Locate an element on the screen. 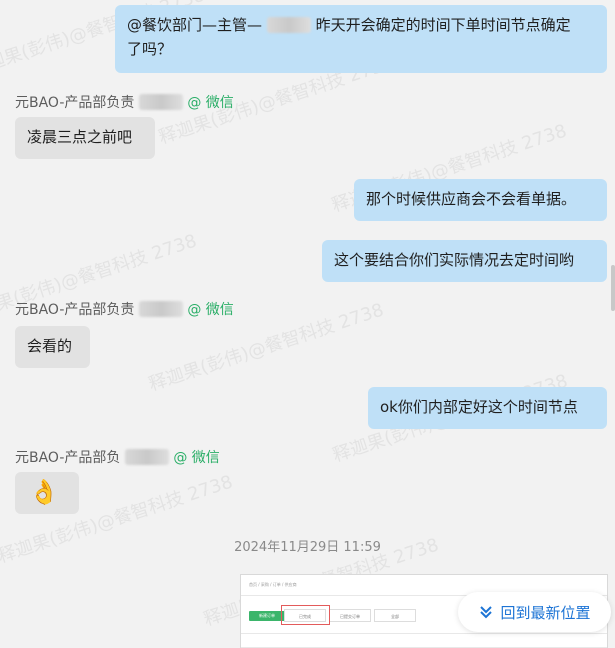  message-incoming-1-text: 凌晨三点之前吧 is located at coordinates (80, 137).